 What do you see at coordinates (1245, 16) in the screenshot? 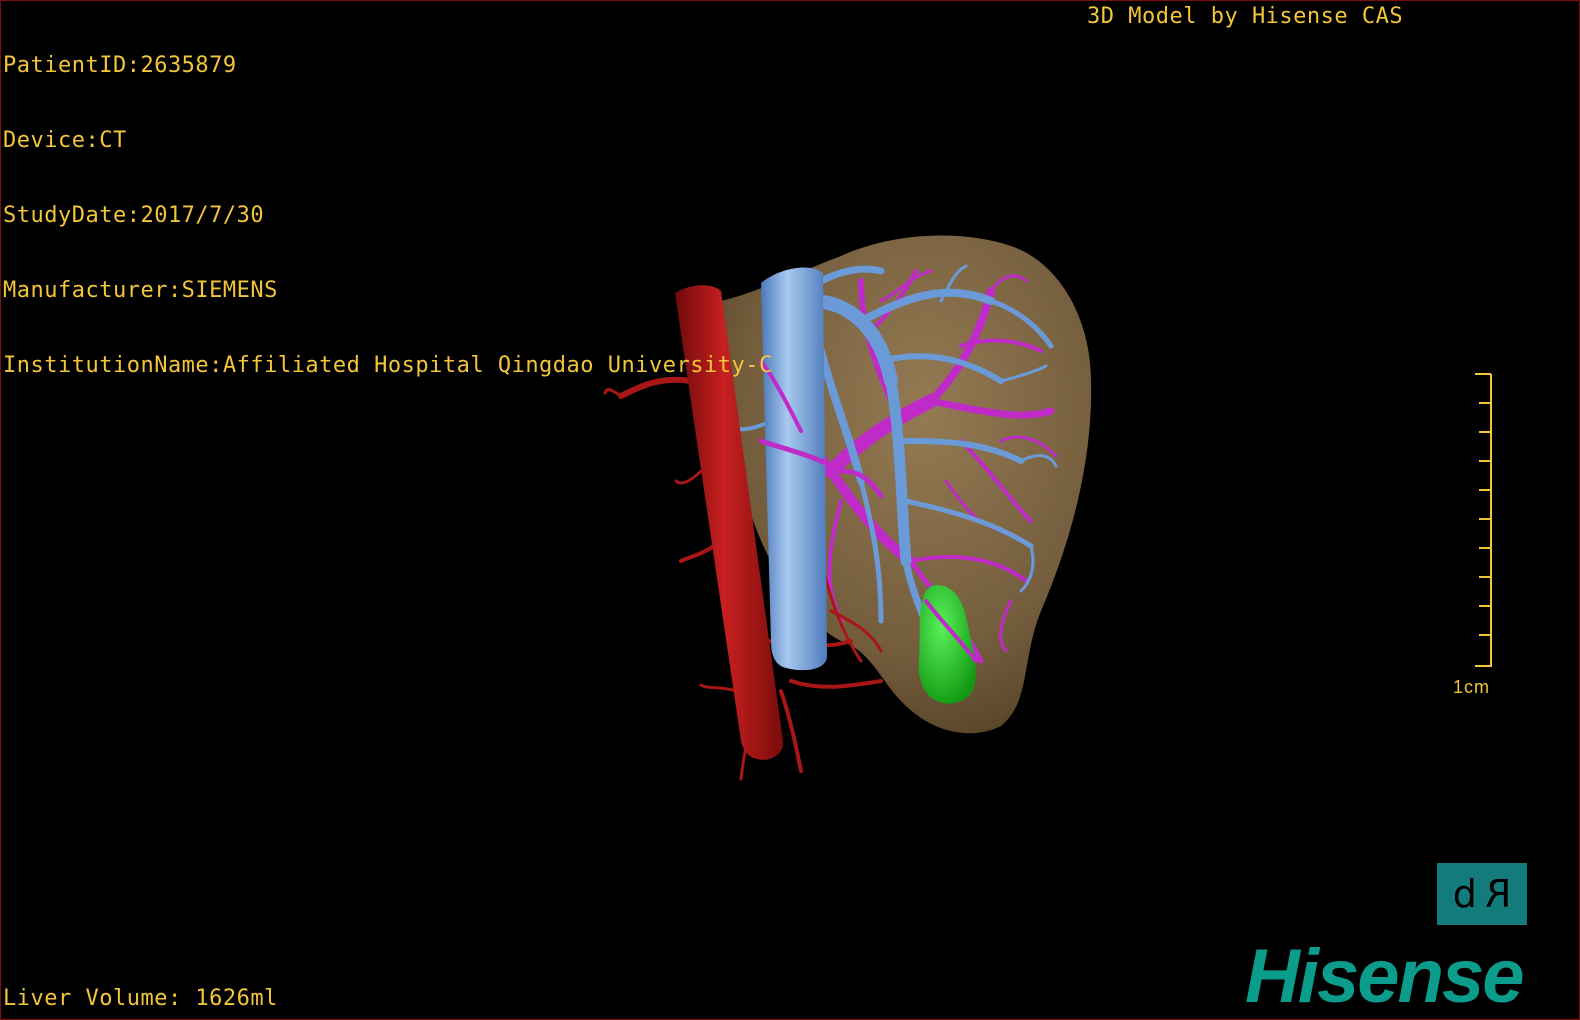
I see `model-credit: 3D Model by Hisense CAS` at bounding box center [1245, 16].